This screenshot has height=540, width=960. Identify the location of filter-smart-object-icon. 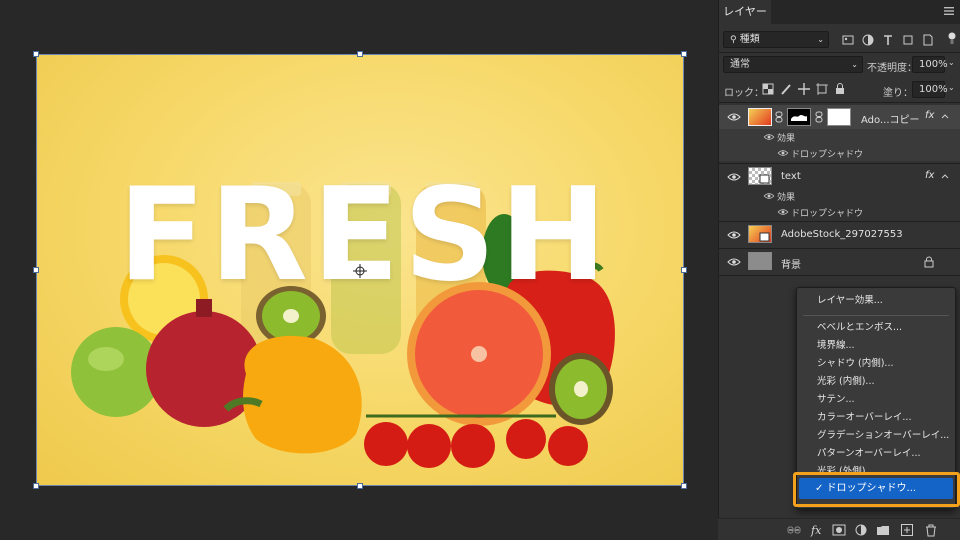
(928, 40).